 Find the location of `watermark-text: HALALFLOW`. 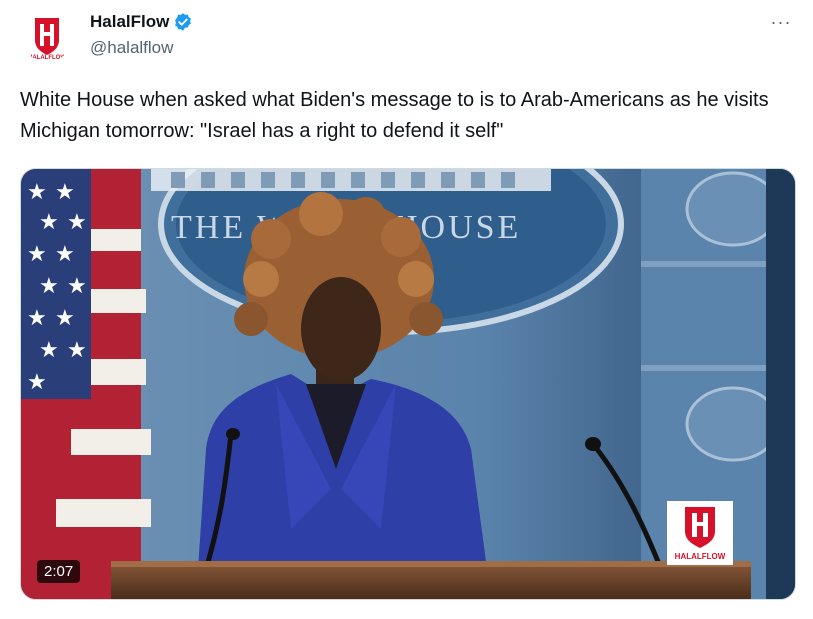

watermark-text: HALALFLOW is located at coordinates (700, 556).